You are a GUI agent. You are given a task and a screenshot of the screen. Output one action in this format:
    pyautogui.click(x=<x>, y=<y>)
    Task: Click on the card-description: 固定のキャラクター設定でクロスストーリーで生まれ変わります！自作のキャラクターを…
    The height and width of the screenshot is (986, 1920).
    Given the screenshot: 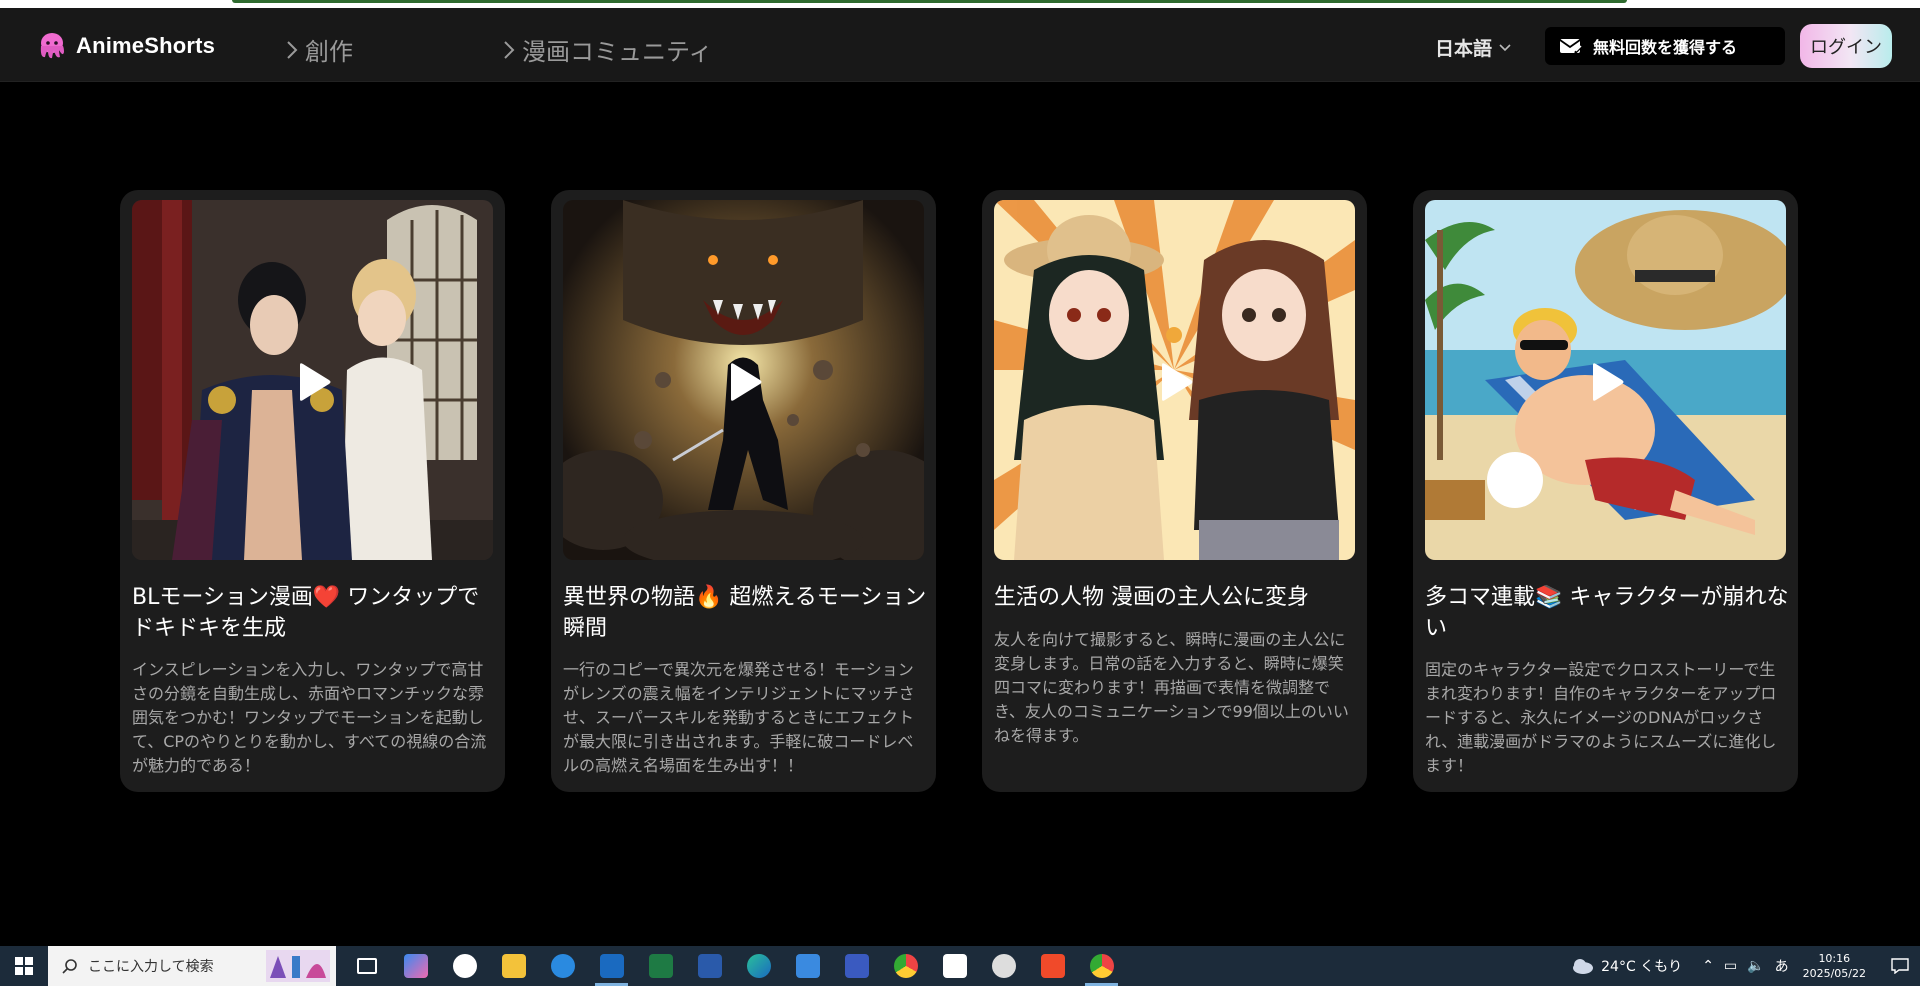 What is the action you would take?
    pyautogui.click(x=1601, y=717)
    